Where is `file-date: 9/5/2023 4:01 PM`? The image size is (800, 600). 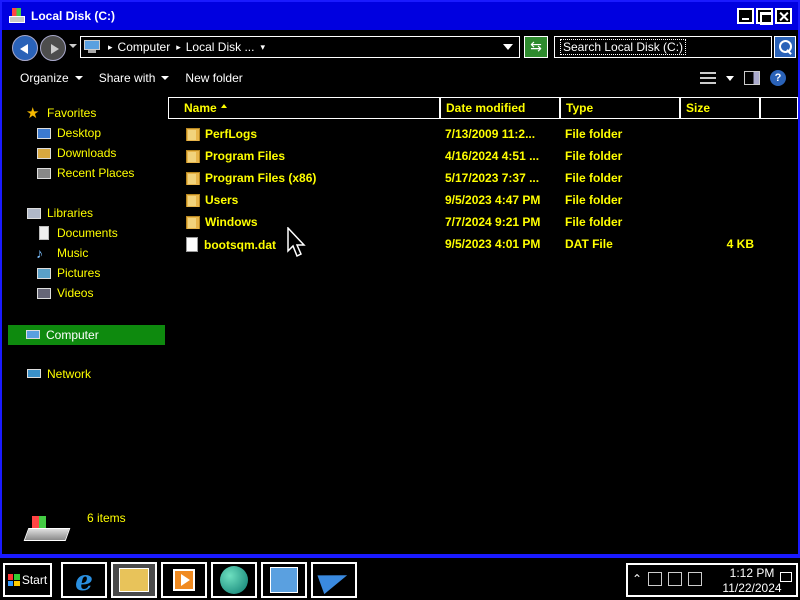 file-date: 9/5/2023 4:01 PM is located at coordinates (493, 244).